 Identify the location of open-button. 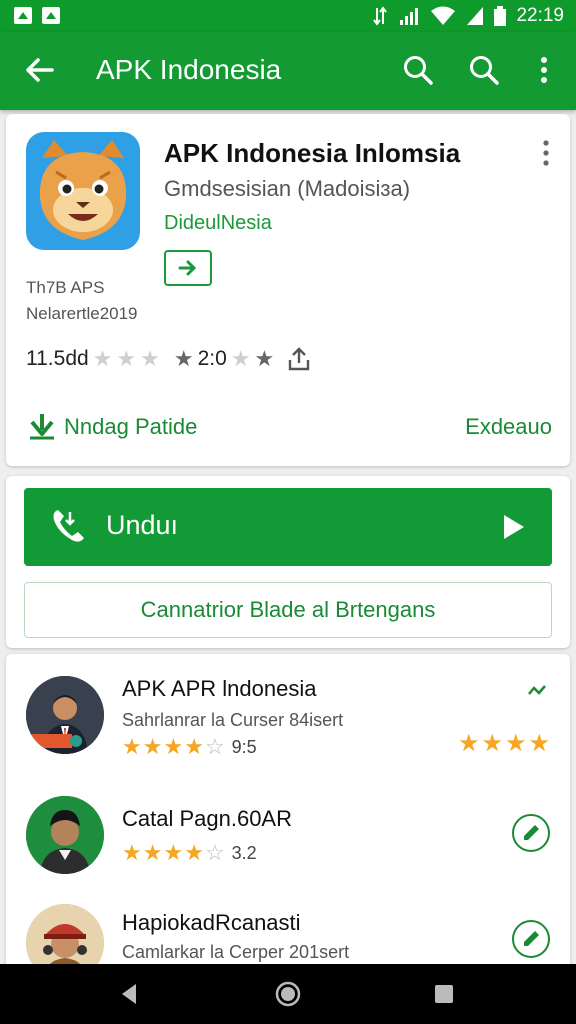
(188, 268).